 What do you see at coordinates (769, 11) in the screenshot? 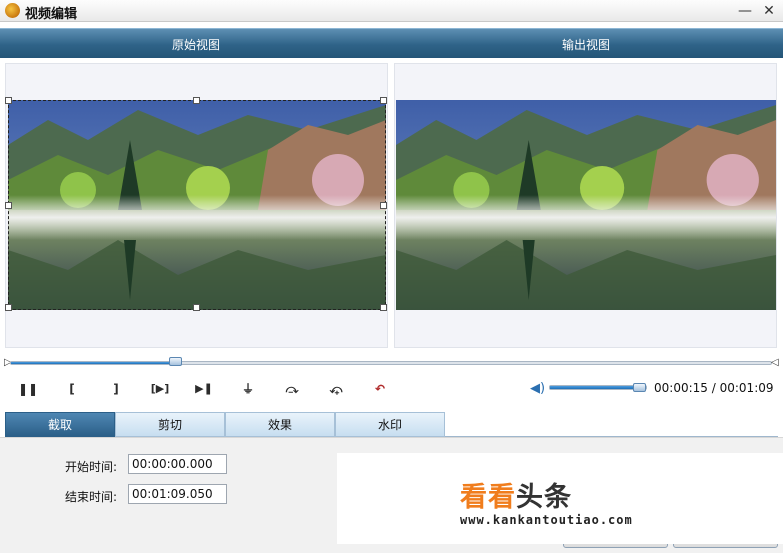
I see `close-button: ✕` at bounding box center [769, 11].